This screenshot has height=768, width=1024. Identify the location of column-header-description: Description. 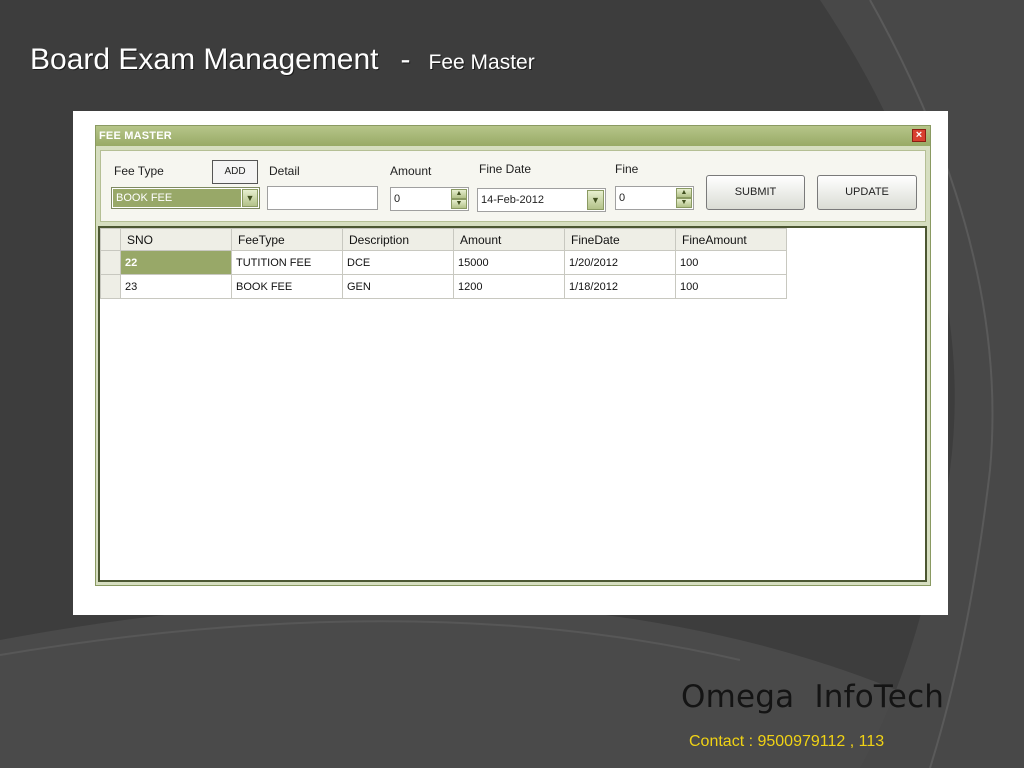
(398, 239).